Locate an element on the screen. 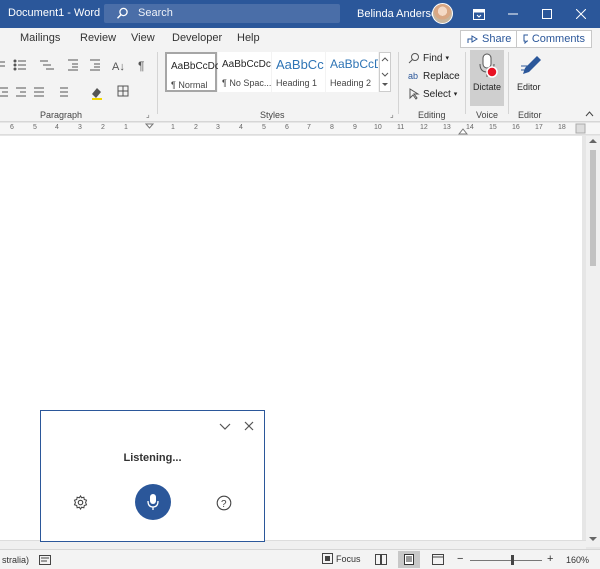 The height and width of the screenshot is (569, 600). comments-label: Comments is located at coordinates (558, 39).